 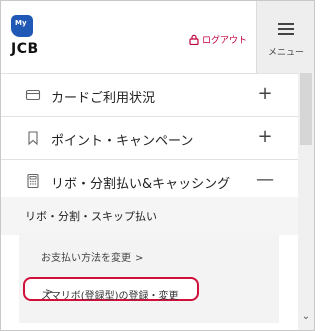 I want to click on submenu-heading: リボ・分割・スキップ払い, so click(x=149, y=216).